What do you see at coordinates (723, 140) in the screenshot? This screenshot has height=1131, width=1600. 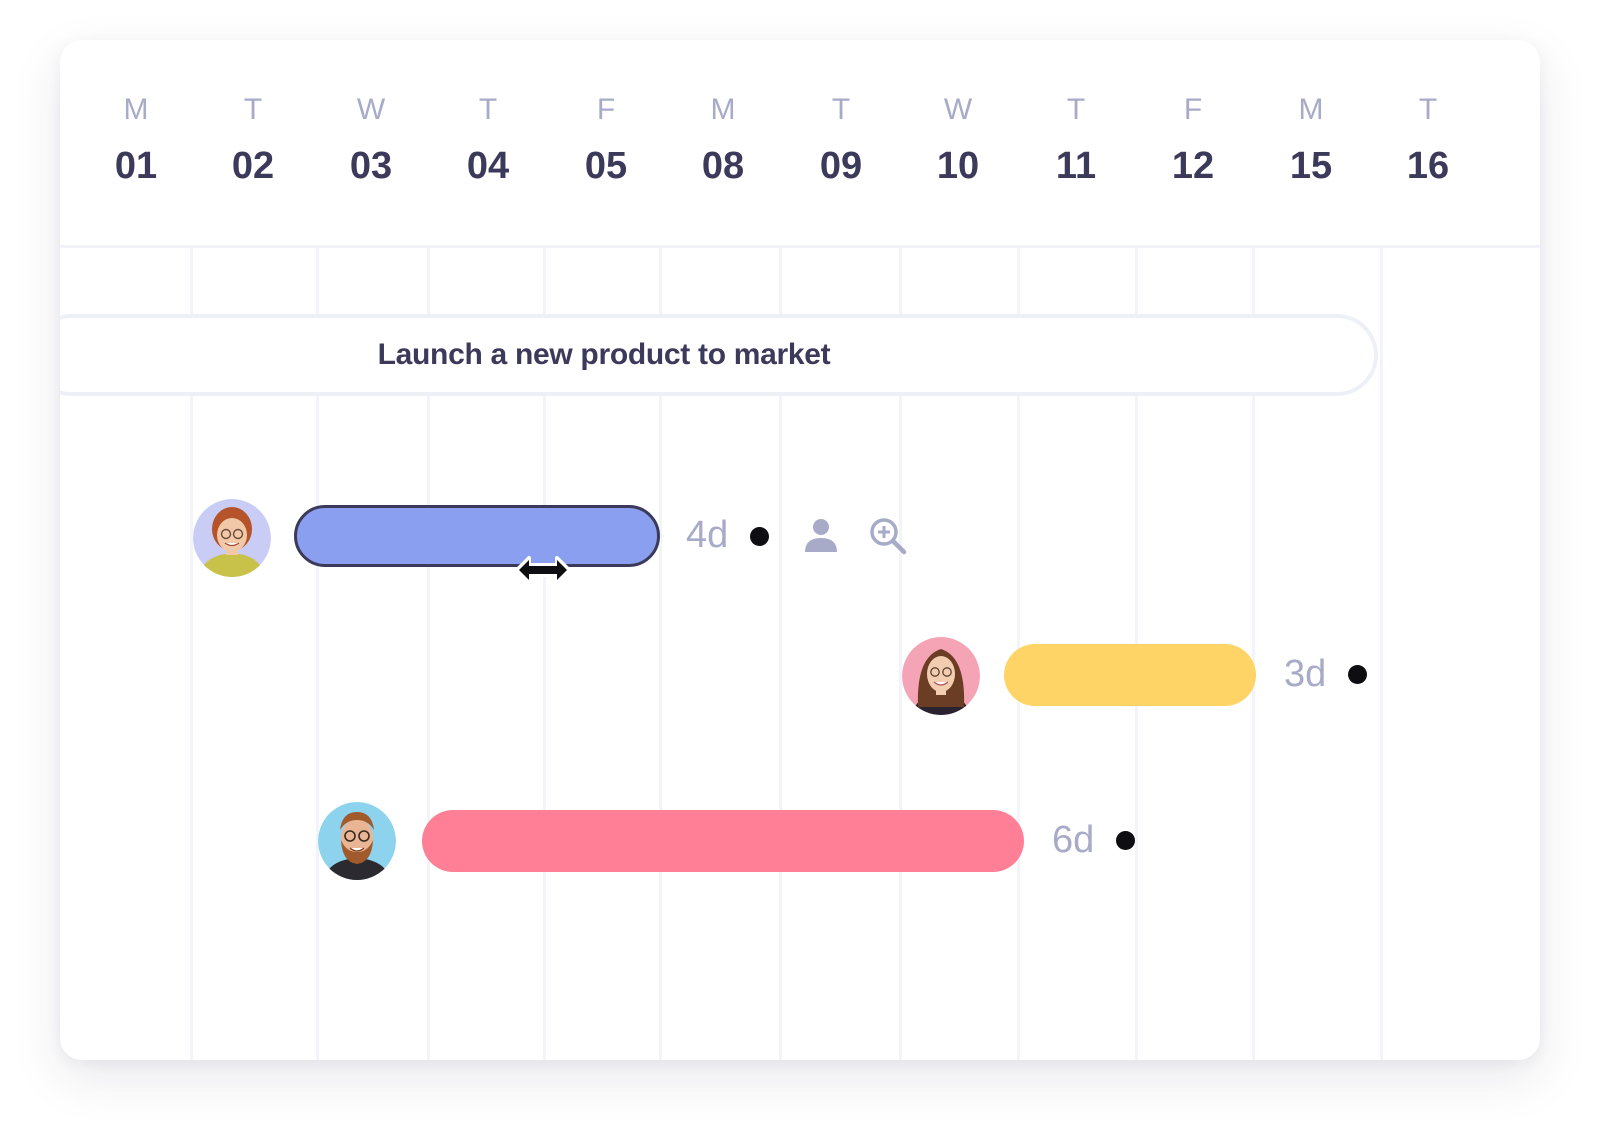 I see `day-column-header: M 08` at bounding box center [723, 140].